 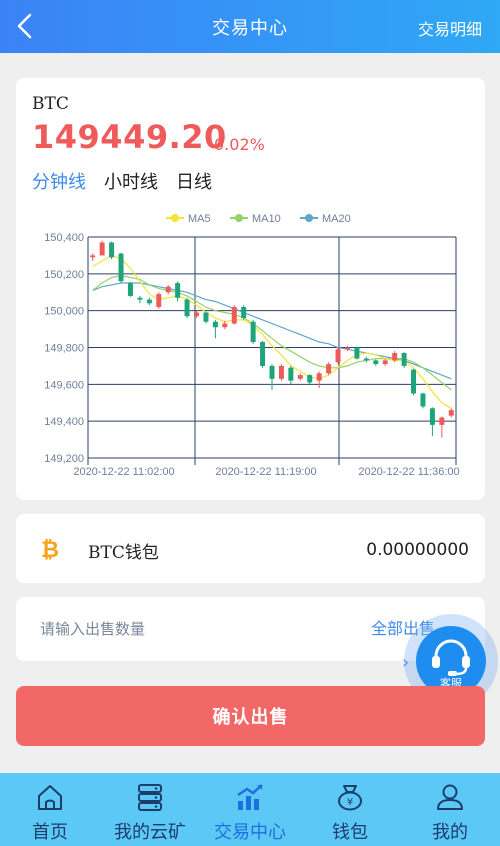 I want to click on tab-label: 交易中心, so click(x=250, y=832).